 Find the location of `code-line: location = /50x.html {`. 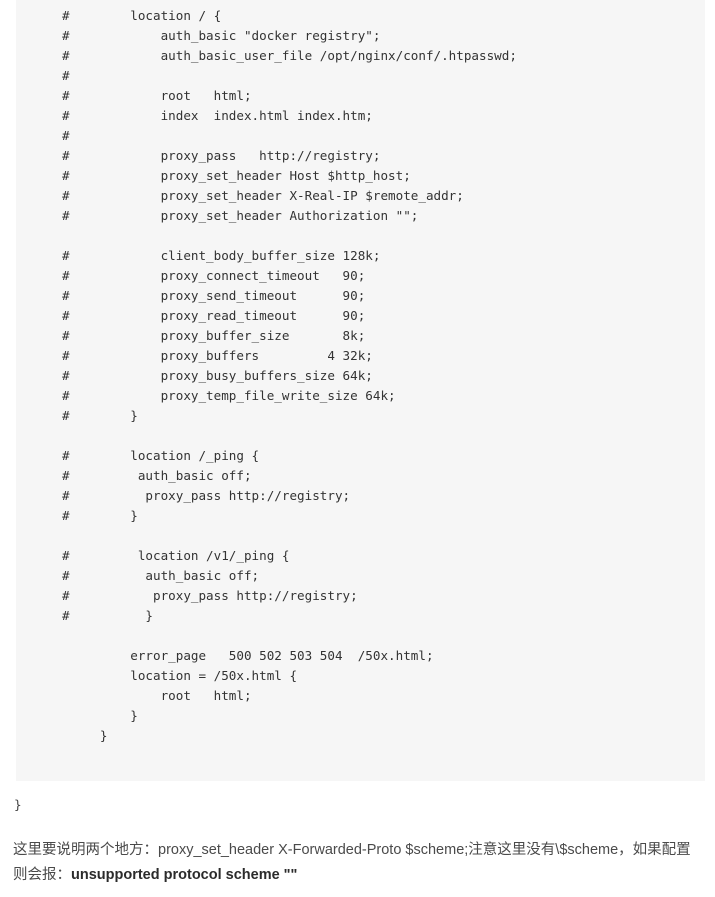

code-line: location = /50x.html { is located at coordinates (180, 675).